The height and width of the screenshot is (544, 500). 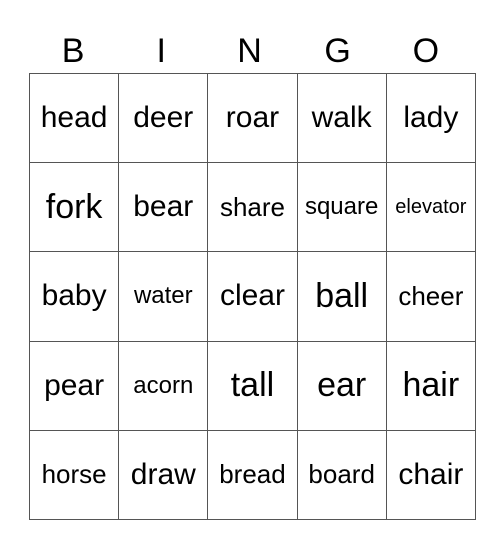 What do you see at coordinates (74, 474) in the screenshot?
I see `card-cell: horse` at bounding box center [74, 474].